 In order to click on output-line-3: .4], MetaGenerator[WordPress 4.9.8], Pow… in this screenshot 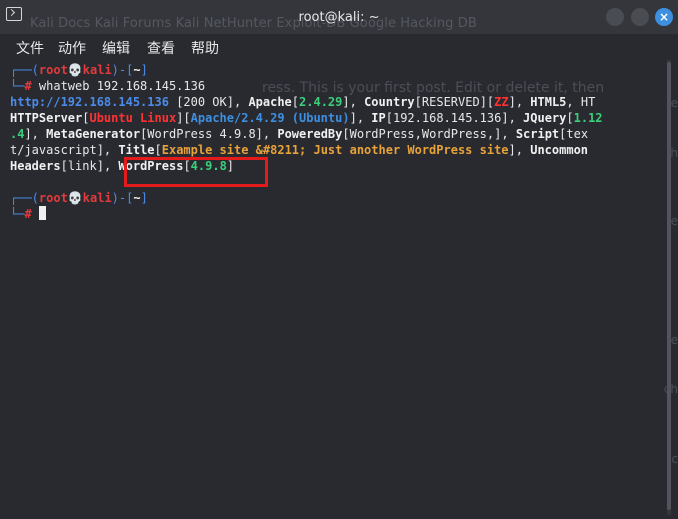, I will do `click(299, 134)`.